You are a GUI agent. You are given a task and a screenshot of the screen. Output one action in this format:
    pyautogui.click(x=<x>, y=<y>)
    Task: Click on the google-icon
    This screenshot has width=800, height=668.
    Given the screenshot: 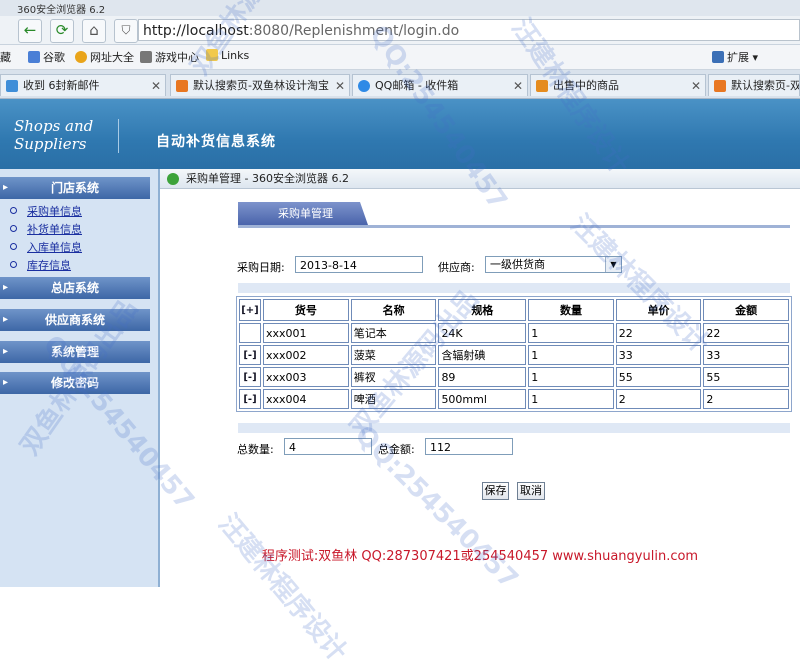 What is the action you would take?
    pyautogui.click(x=34, y=57)
    